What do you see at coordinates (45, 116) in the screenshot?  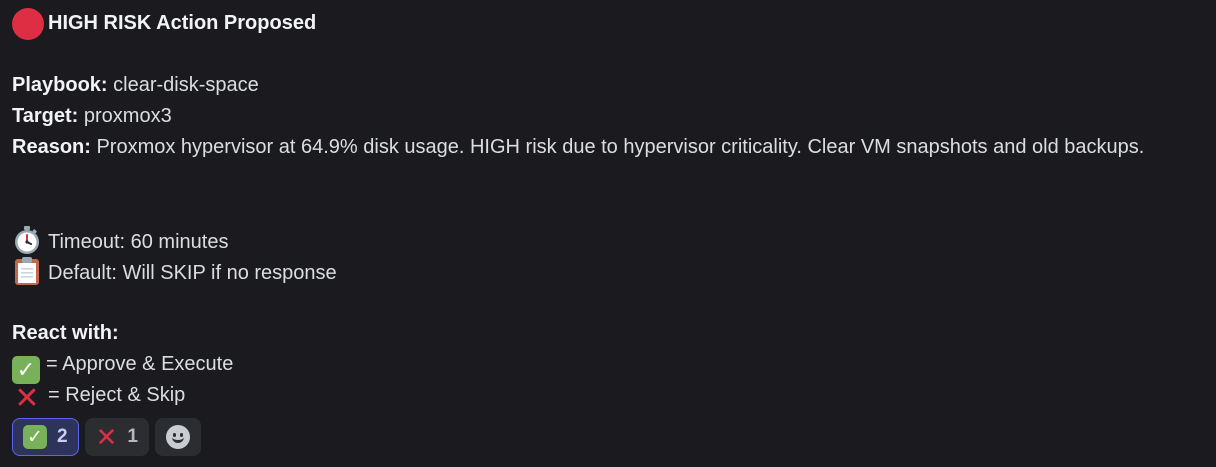 I see `target-label: Target:` at bounding box center [45, 116].